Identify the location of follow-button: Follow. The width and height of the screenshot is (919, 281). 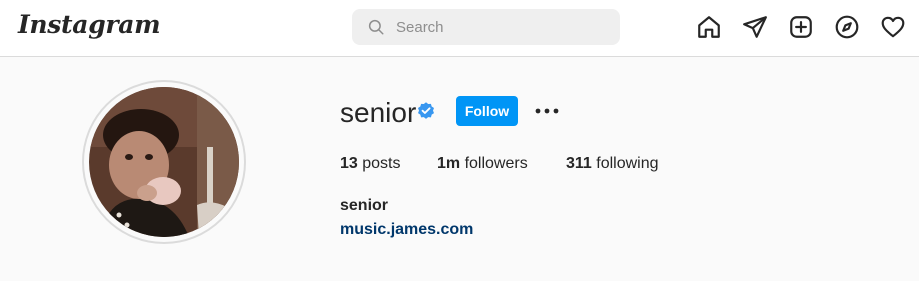
(487, 111).